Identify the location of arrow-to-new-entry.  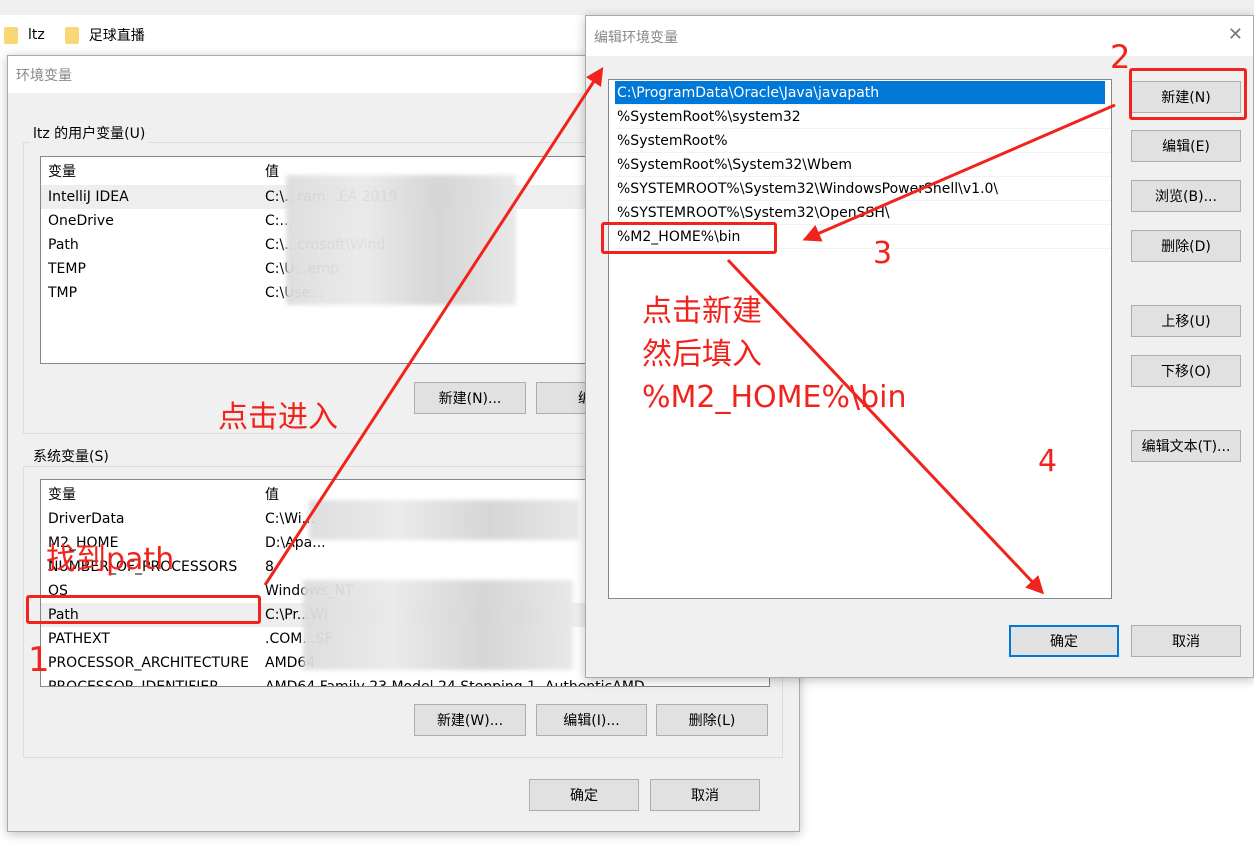
(959, 172).